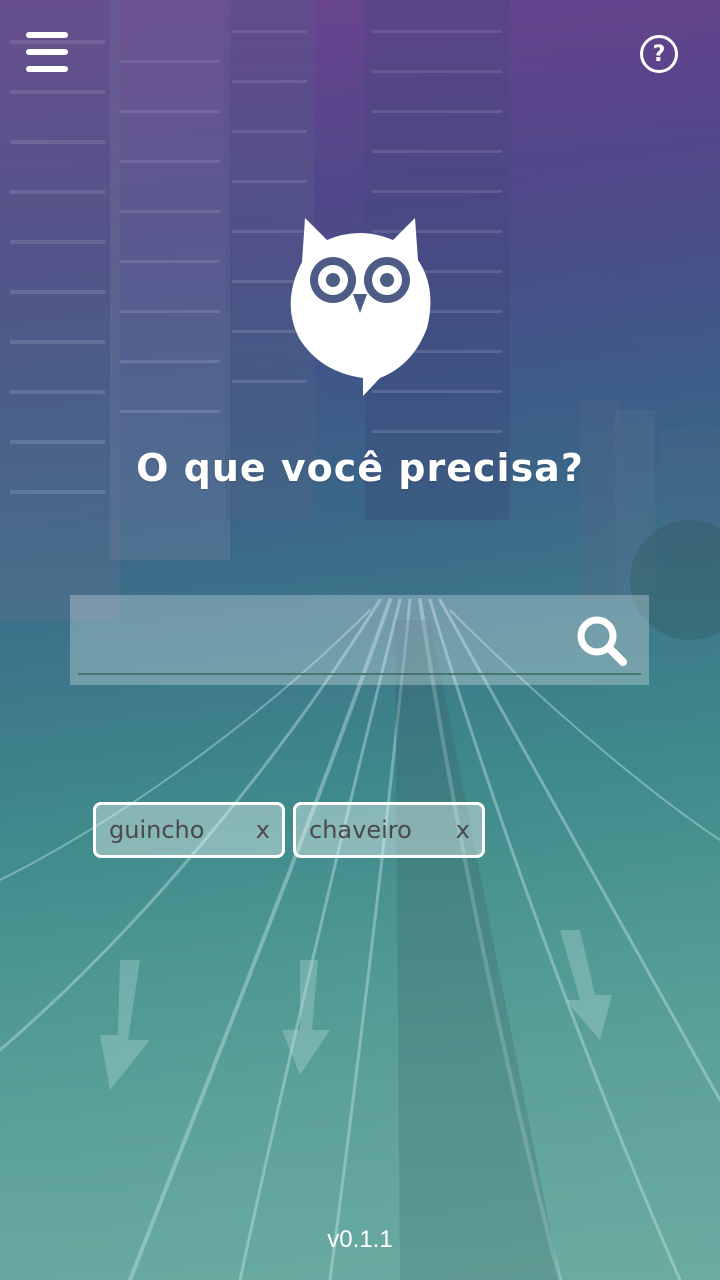  What do you see at coordinates (360, 307) in the screenshot?
I see `owl-logo-icon` at bounding box center [360, 307].